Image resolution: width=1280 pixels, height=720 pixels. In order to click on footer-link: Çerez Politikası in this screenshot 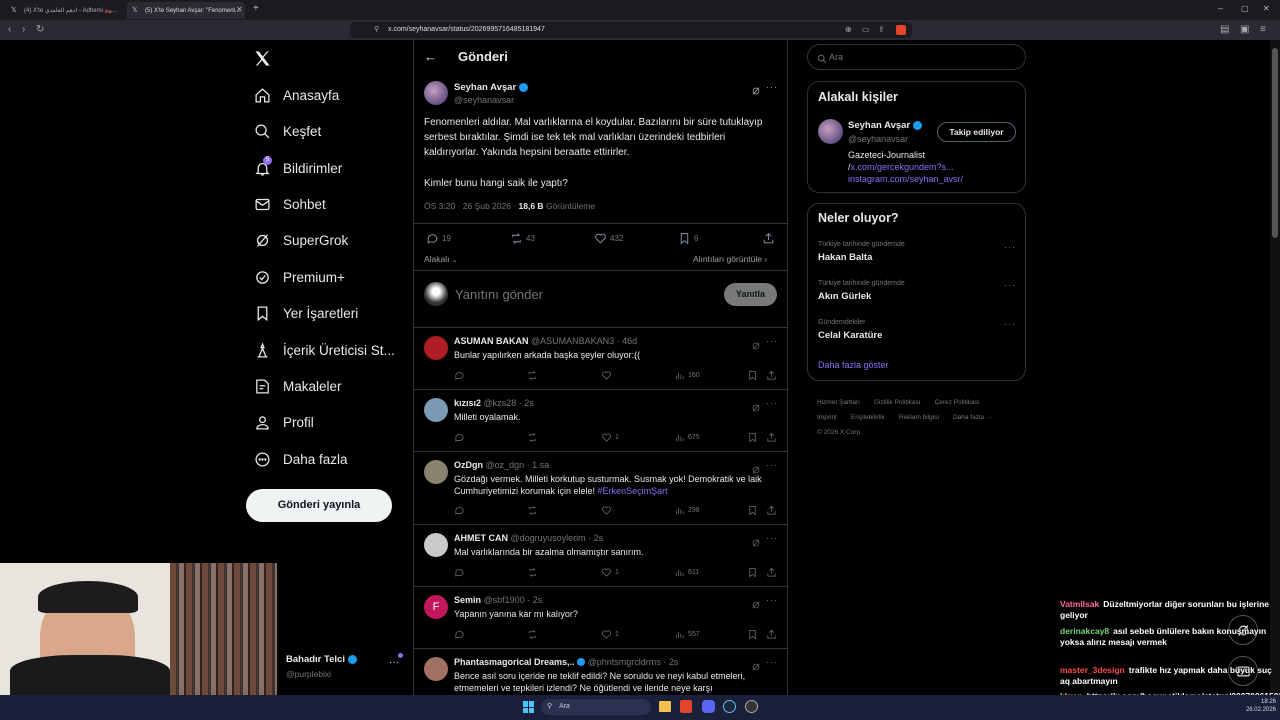, I will do `click(957, 402)`.